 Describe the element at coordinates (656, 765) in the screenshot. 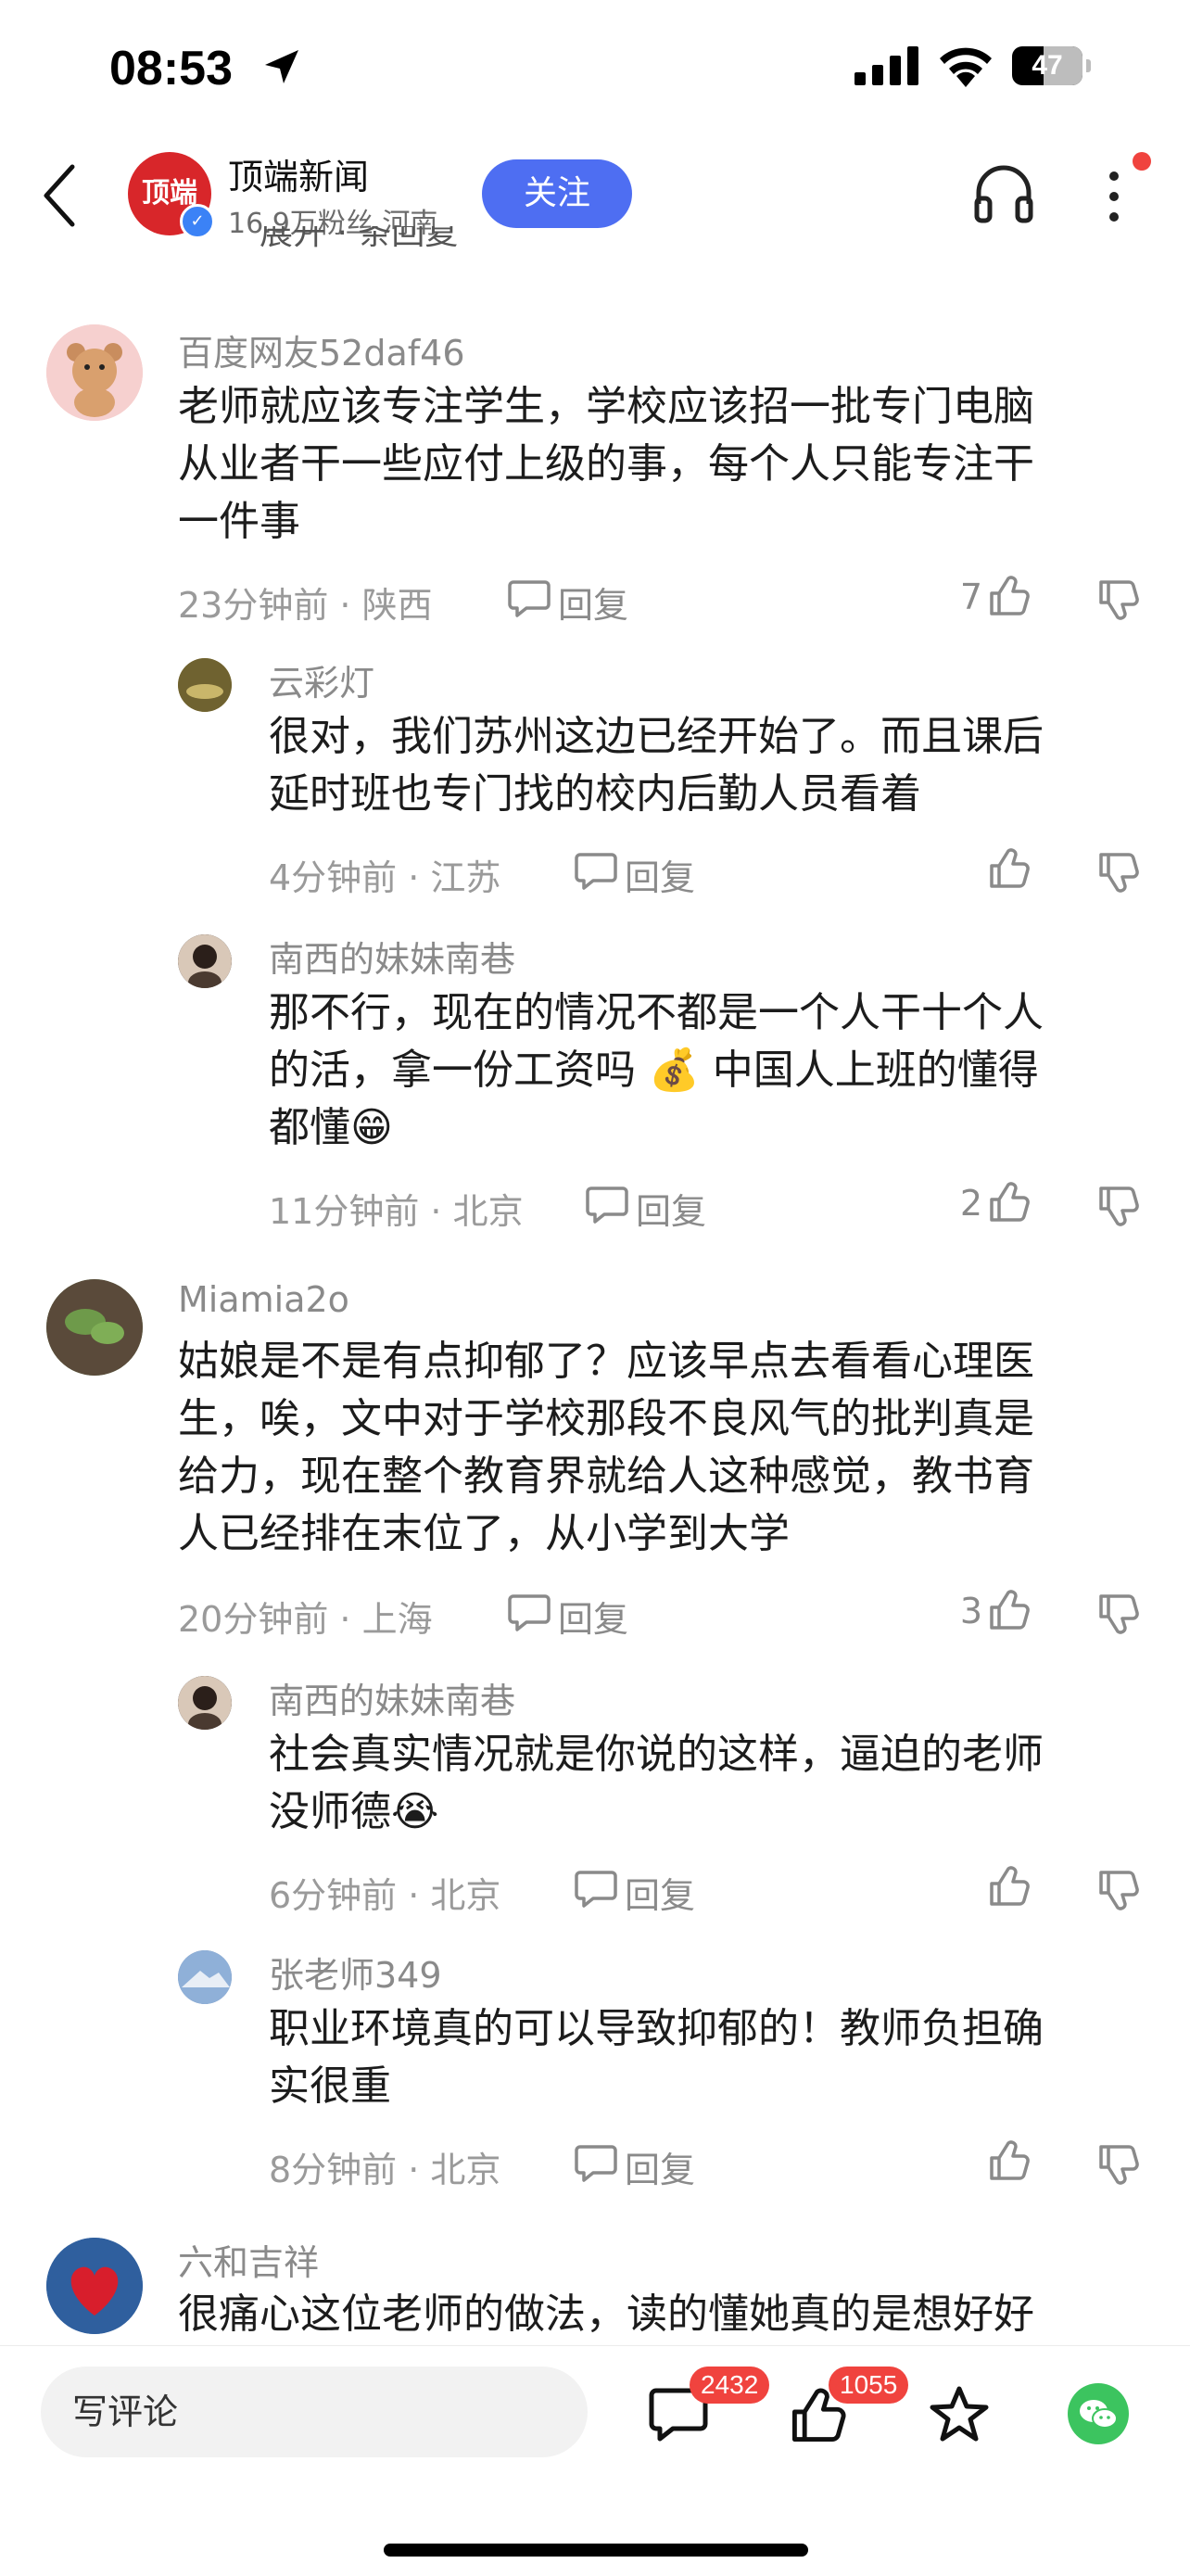

I see `comment-text: 很对，我们苏州这边已经开始了。而且课后 延时班也专门找的校内后勤人员看着` at that location.